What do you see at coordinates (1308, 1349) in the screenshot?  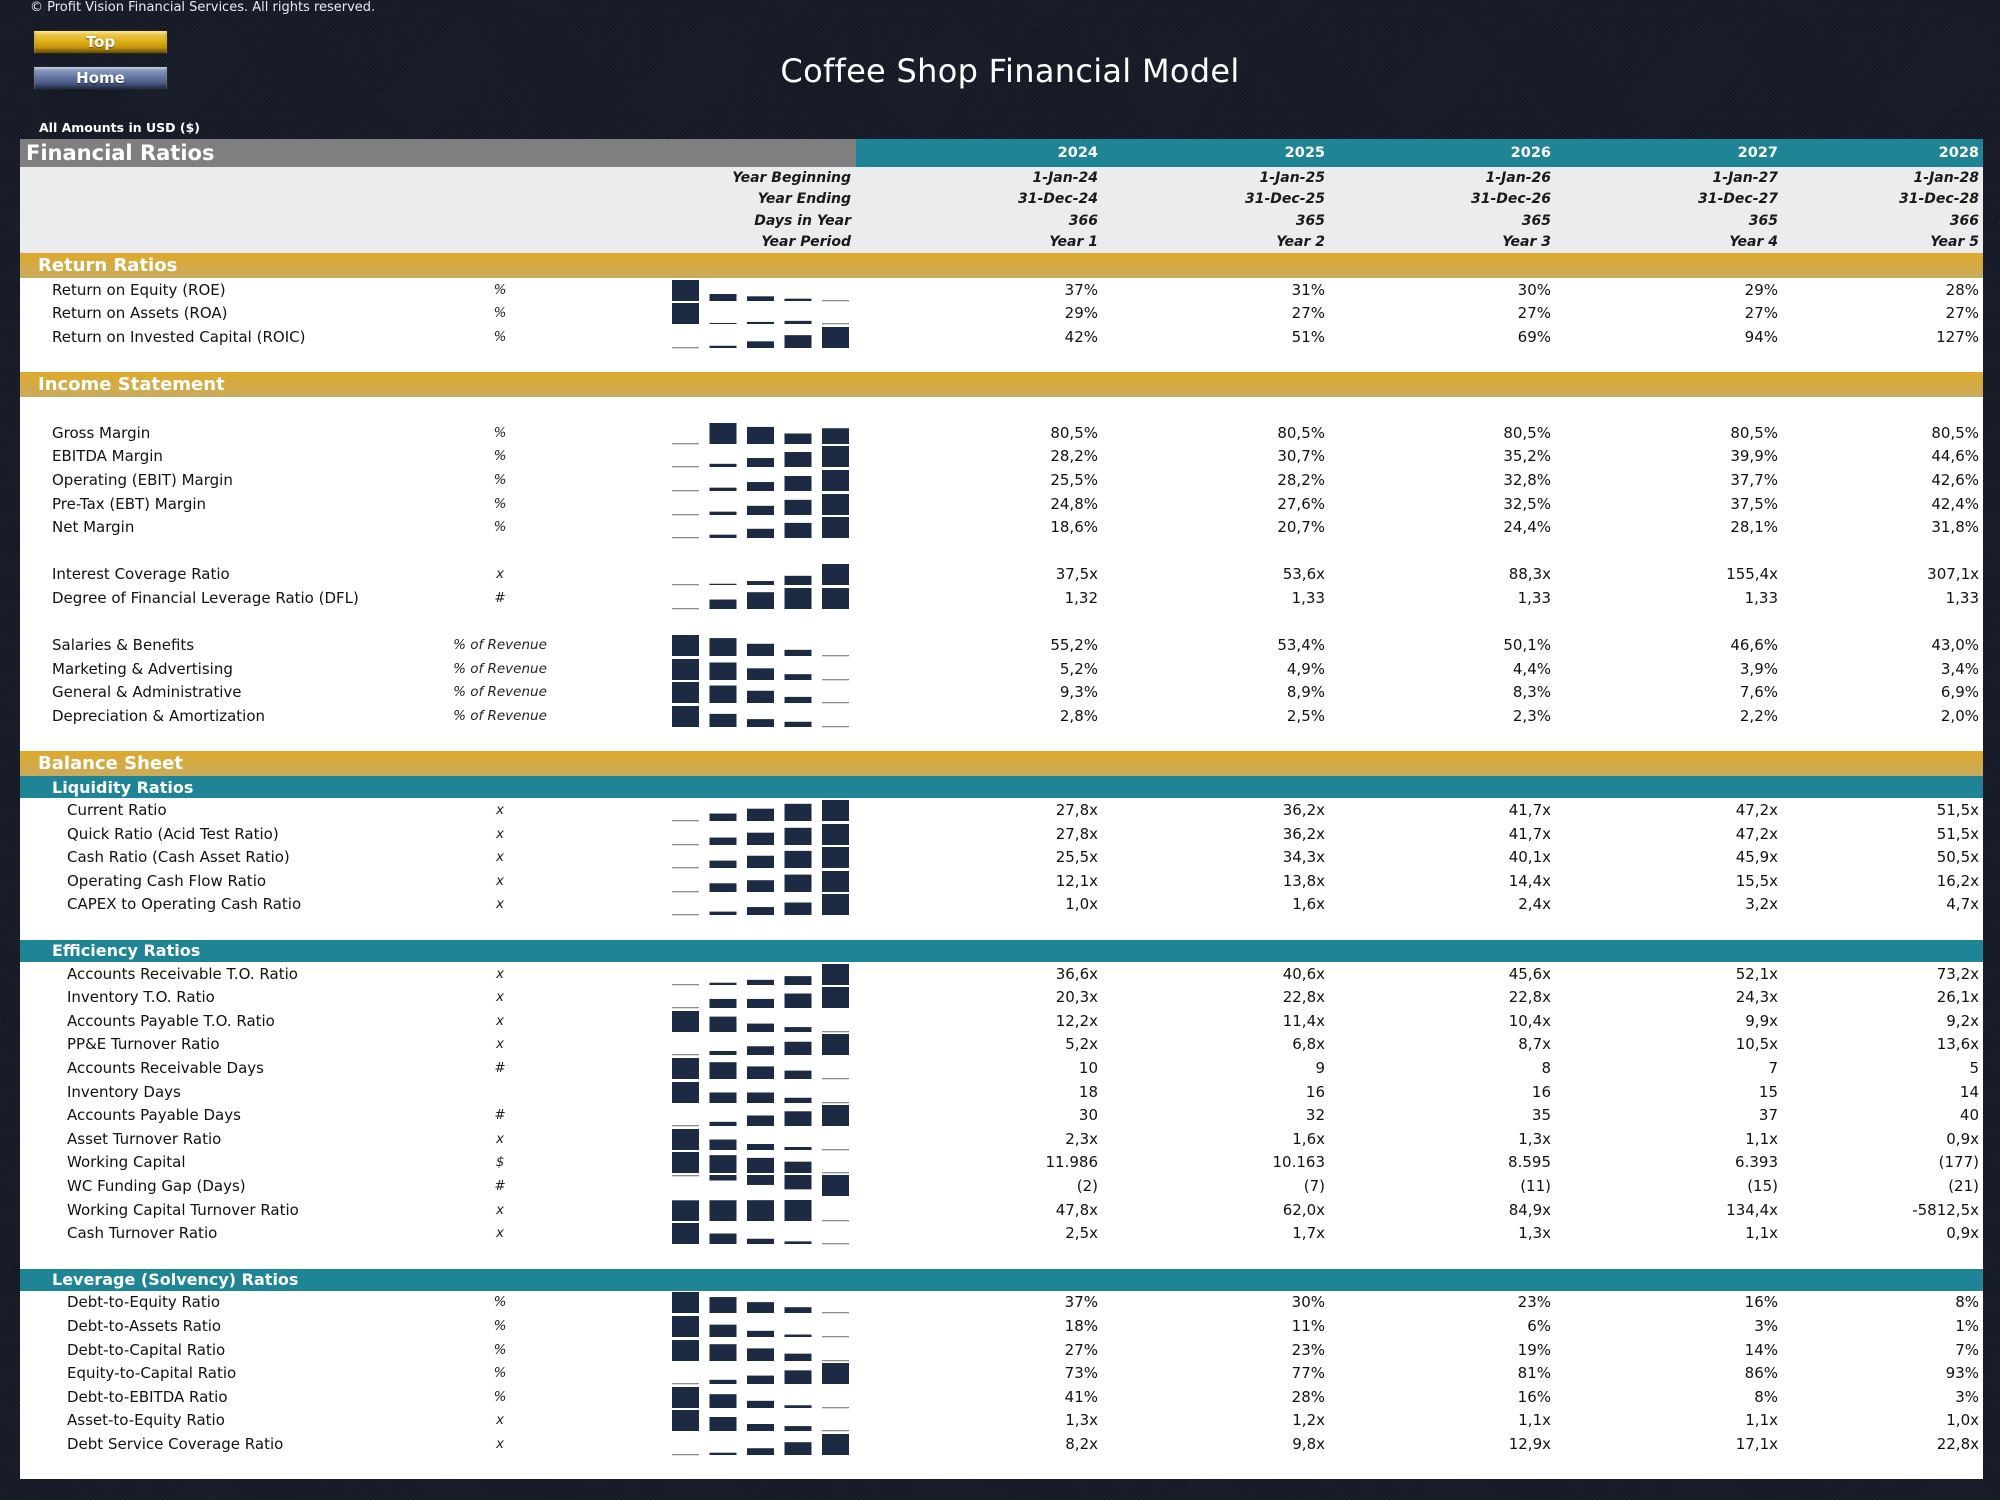 I see `ratio-value: 23%` at bounding box center [1308, 1349].